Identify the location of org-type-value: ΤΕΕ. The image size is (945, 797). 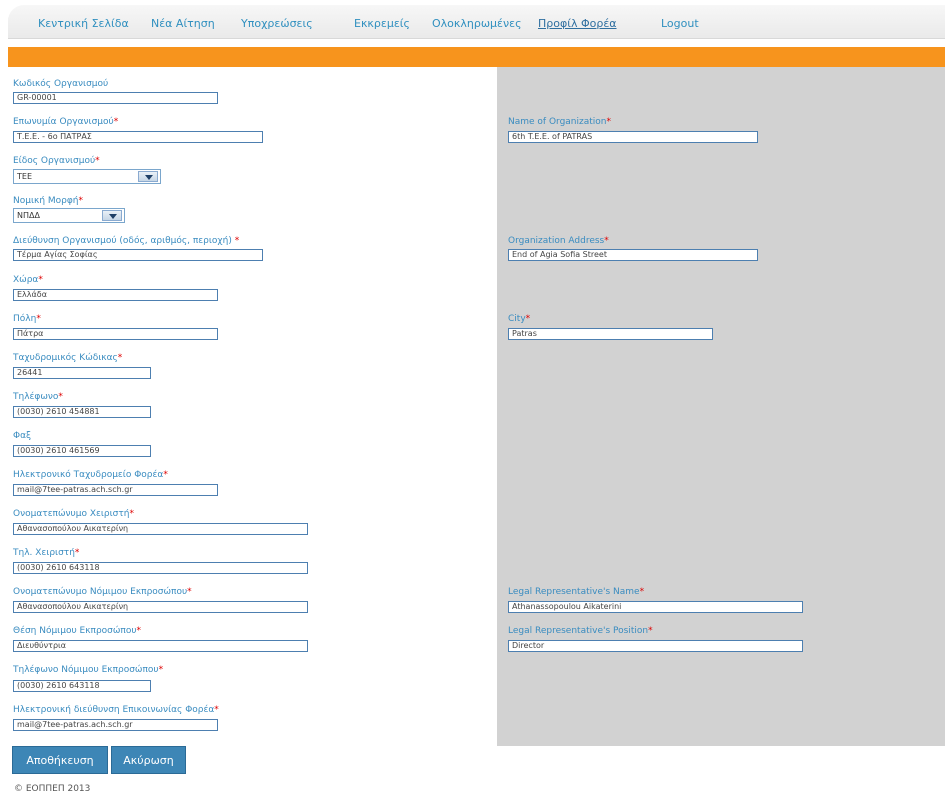
(24, 176).